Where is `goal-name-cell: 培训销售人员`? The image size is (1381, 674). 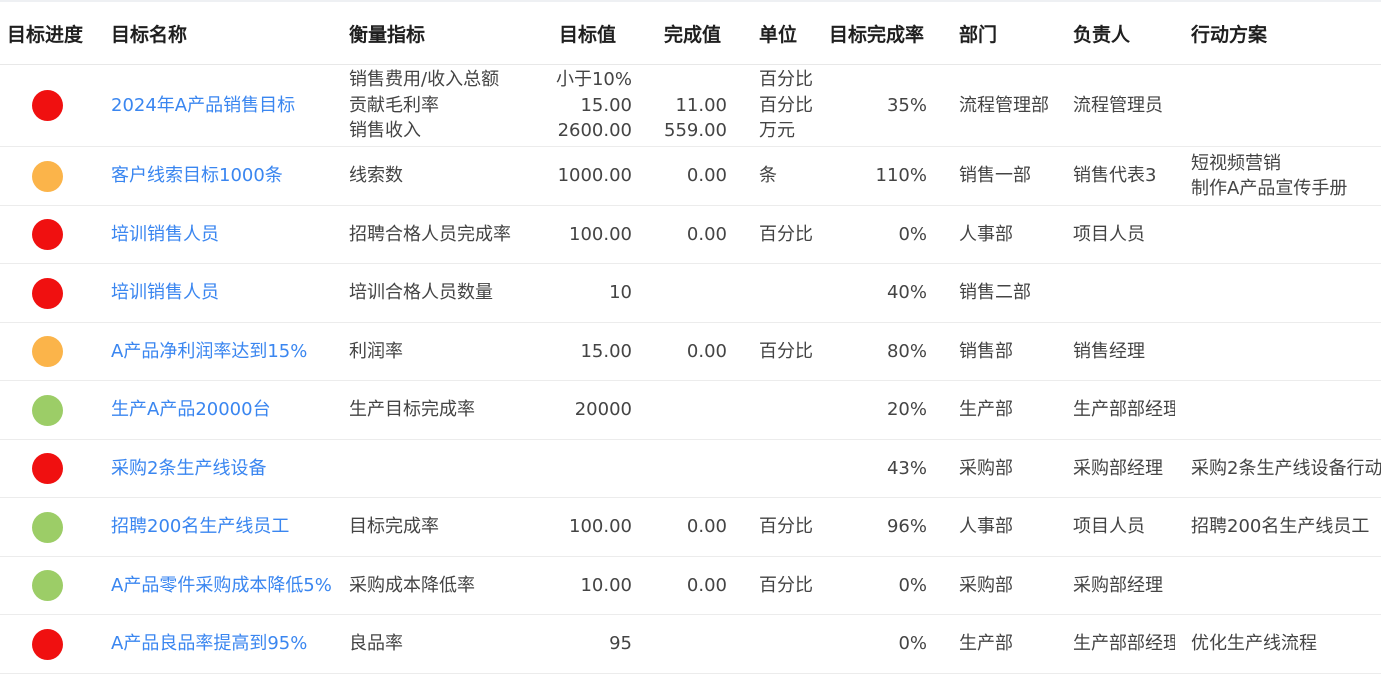 goal-name-cell: 培训销售人员 is located at coordinates (214, 234).